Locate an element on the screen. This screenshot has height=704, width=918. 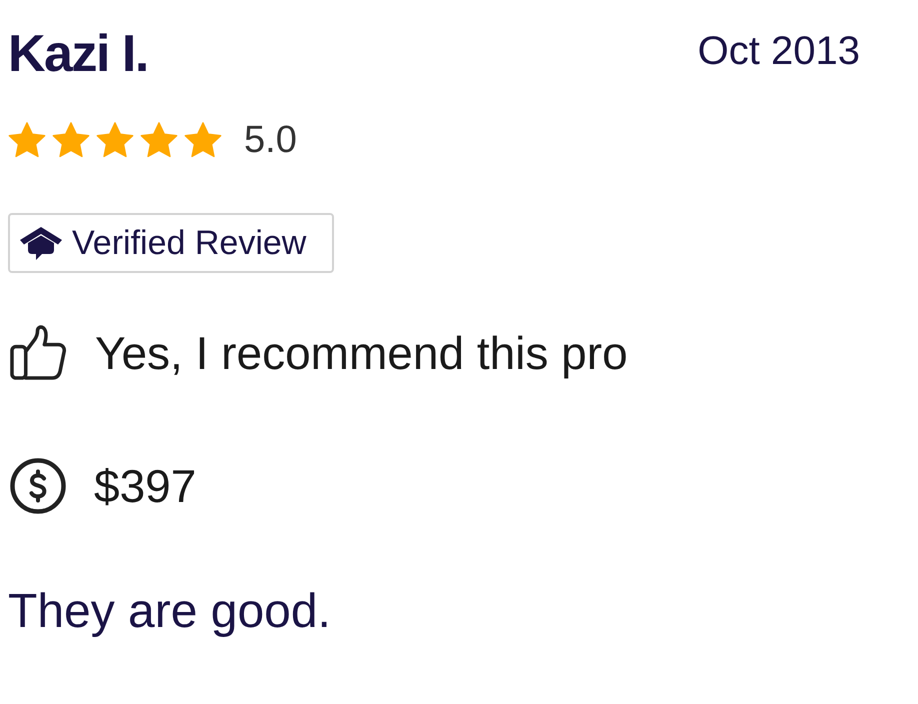
price-text: $397 is located at coordinates (145, 486).